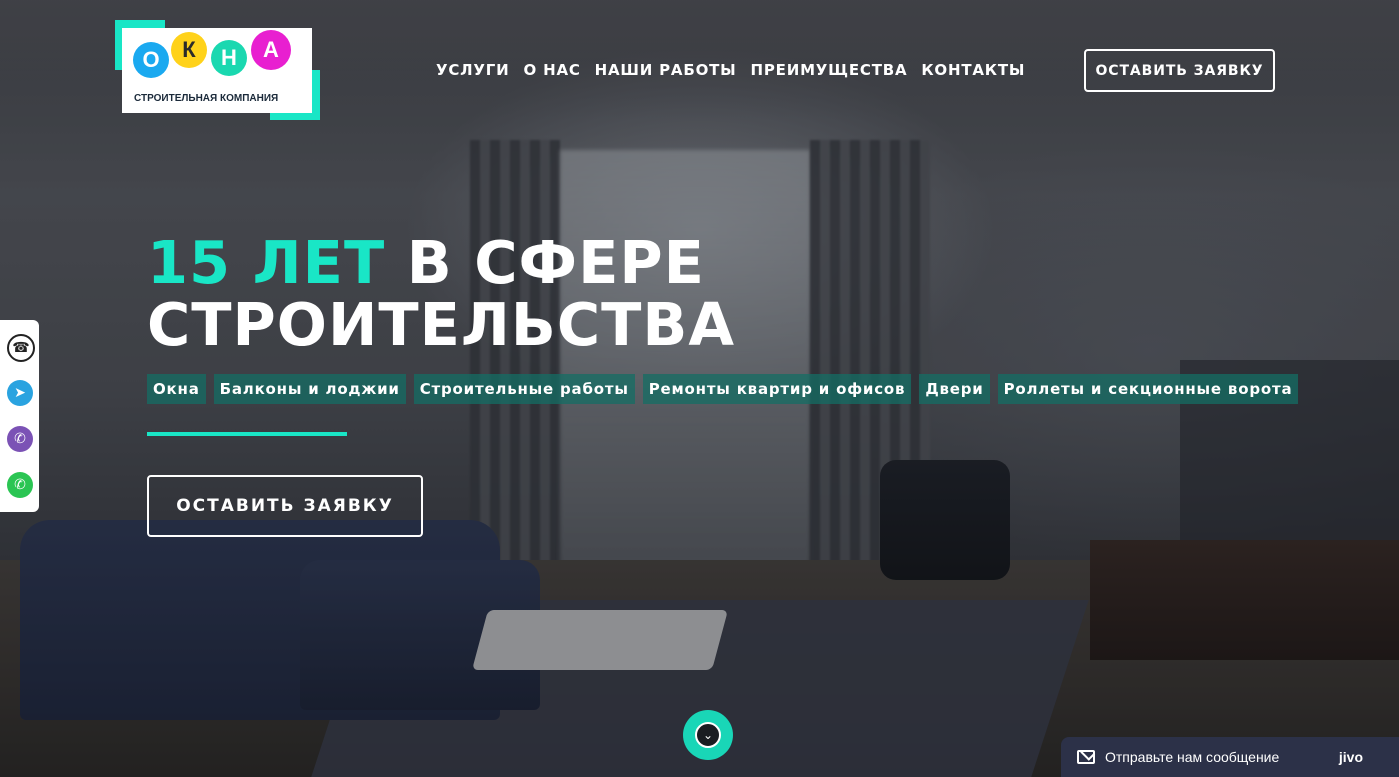 This screenshot has height=777, width=1399. I want to click on hero-title-accent: 15 ЛЕТ, so click(266, 262).